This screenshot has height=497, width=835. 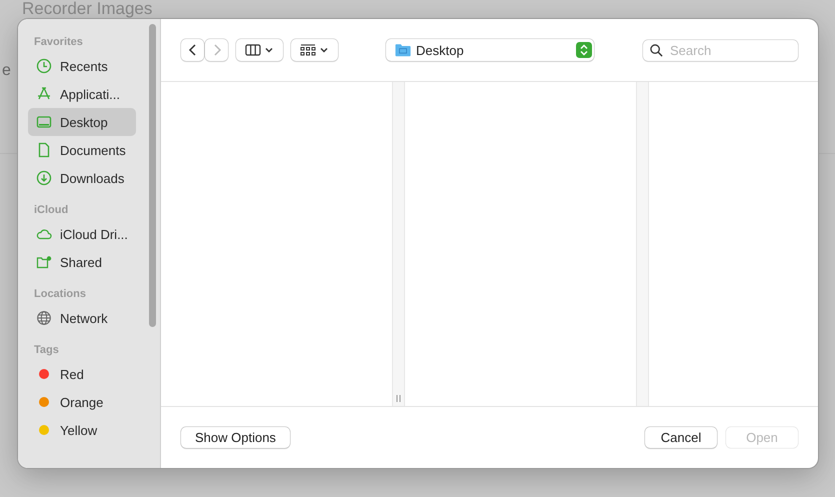 What do you see at coordinates (44, 262) in the screenshot?
I see `shared-folder-icon` at bounding box center [44, 262].